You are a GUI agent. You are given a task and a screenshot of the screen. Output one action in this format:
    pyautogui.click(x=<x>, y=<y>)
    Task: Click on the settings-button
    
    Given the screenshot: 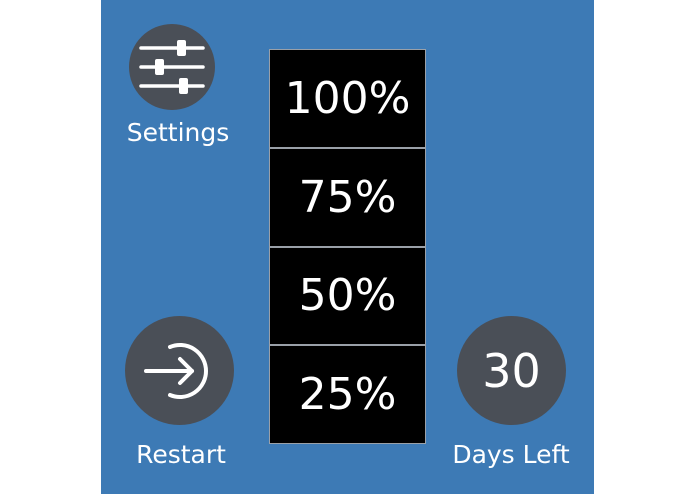 What is the action you would take?
    pyautogui.click(x=172, y=67)
    